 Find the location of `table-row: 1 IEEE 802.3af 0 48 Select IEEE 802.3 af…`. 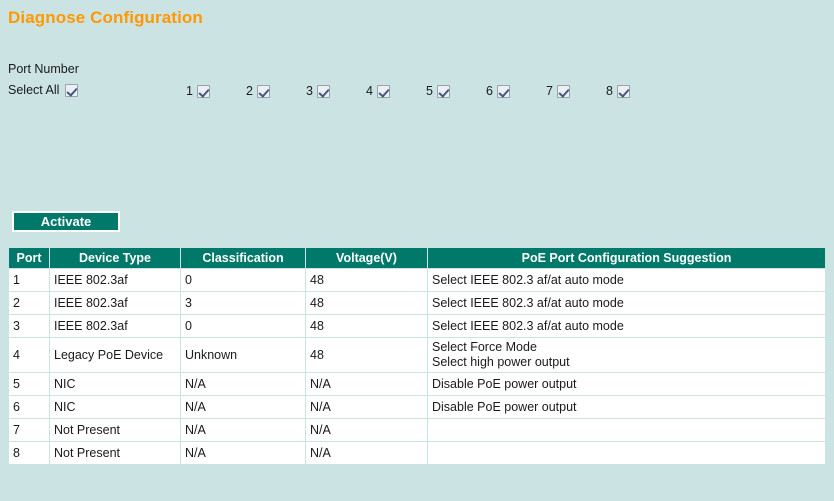

table-row: 1 IEEE 802.3af 0 48 Select IEEE 802.3 af… is located at coordinates (417, 280).